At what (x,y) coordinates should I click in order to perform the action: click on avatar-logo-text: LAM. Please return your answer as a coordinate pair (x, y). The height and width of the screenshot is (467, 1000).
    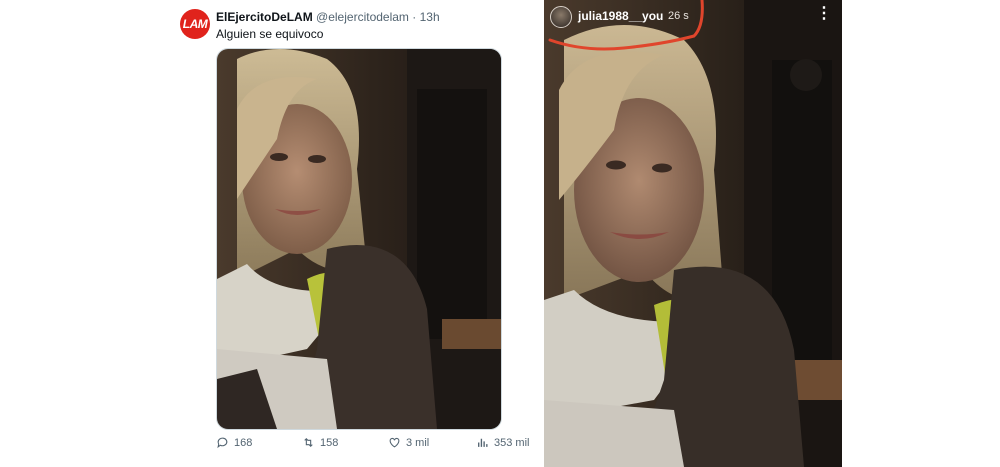
    Looking at the image, I should click on (195, 24).